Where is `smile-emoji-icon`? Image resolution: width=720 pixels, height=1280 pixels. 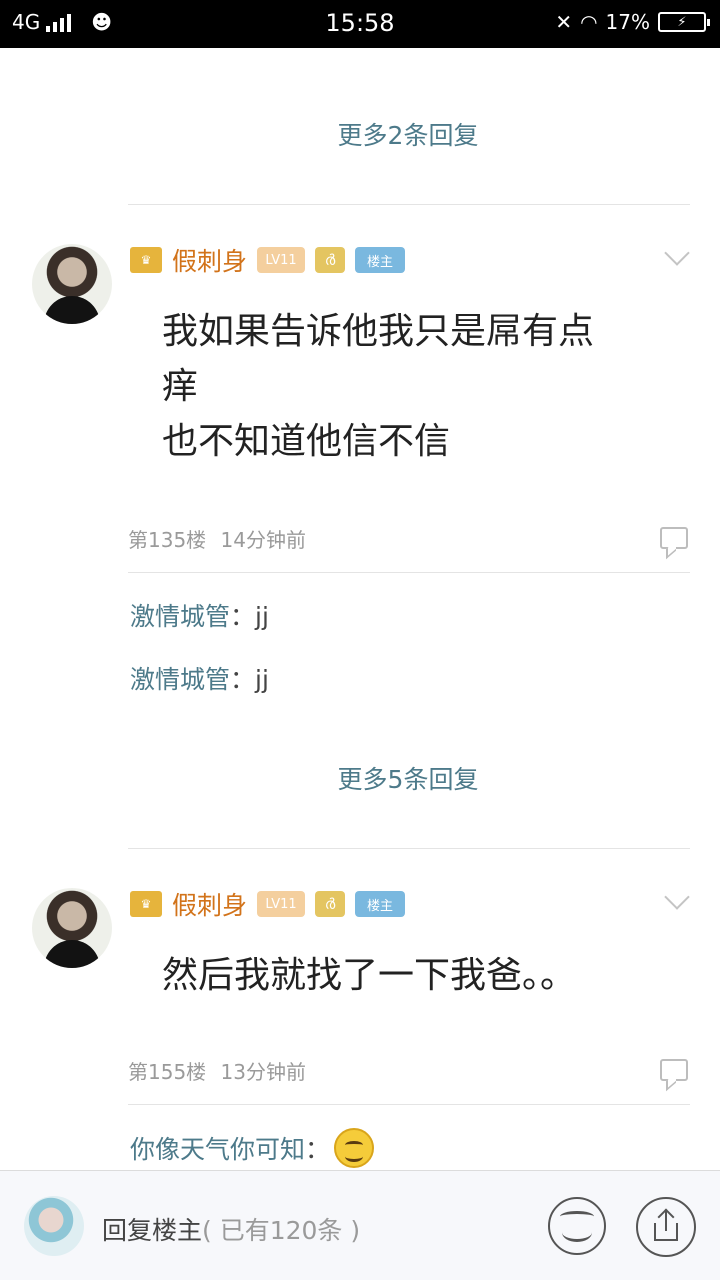
smile-emoji-icon is located at coordinates (354, 1148).